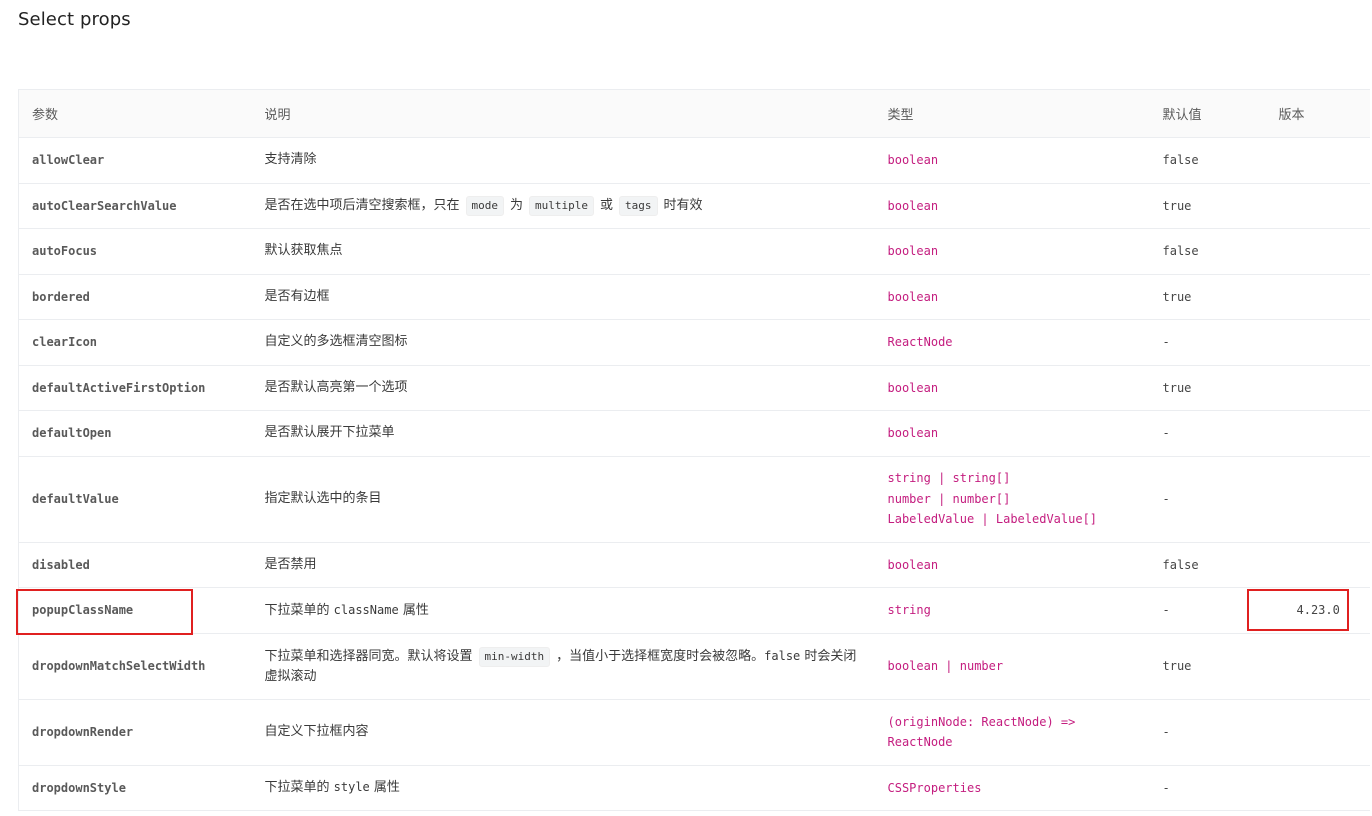 Image resolution: width=1372 pixels, height=816 pixels. What do you see at coordinates (135, 499) in the screenshot?
I see `param-cell: defaultValue` at bounding box center [135, 499].